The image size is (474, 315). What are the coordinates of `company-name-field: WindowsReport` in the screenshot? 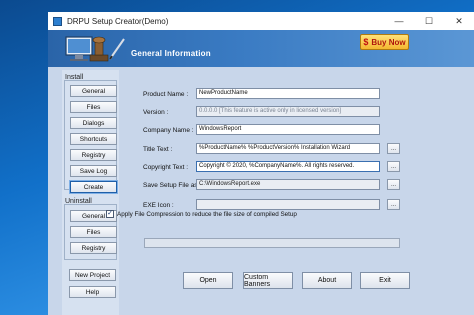 It's located at (288, 129).